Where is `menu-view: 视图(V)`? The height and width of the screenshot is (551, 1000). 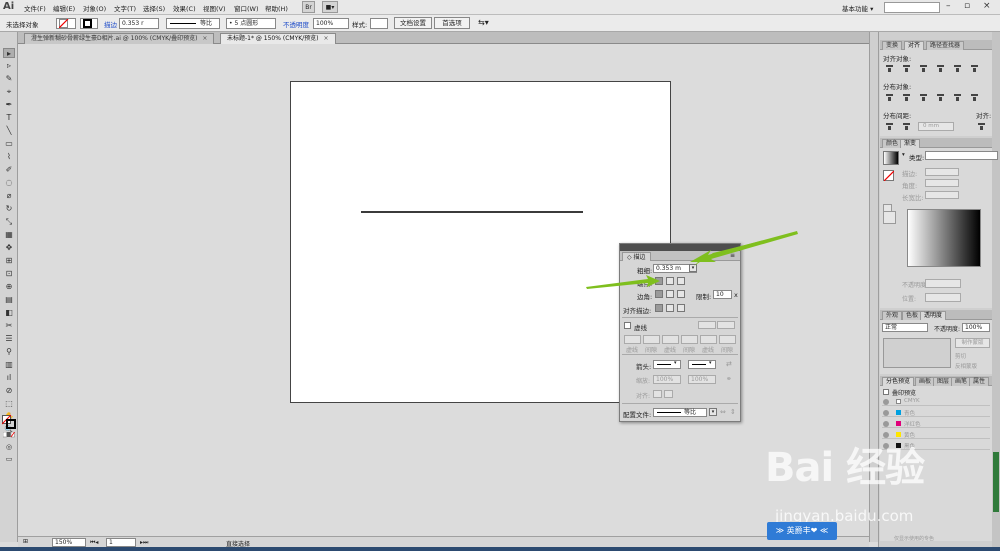
menu-view: 视图(V) is located at coordinates (214, 8).